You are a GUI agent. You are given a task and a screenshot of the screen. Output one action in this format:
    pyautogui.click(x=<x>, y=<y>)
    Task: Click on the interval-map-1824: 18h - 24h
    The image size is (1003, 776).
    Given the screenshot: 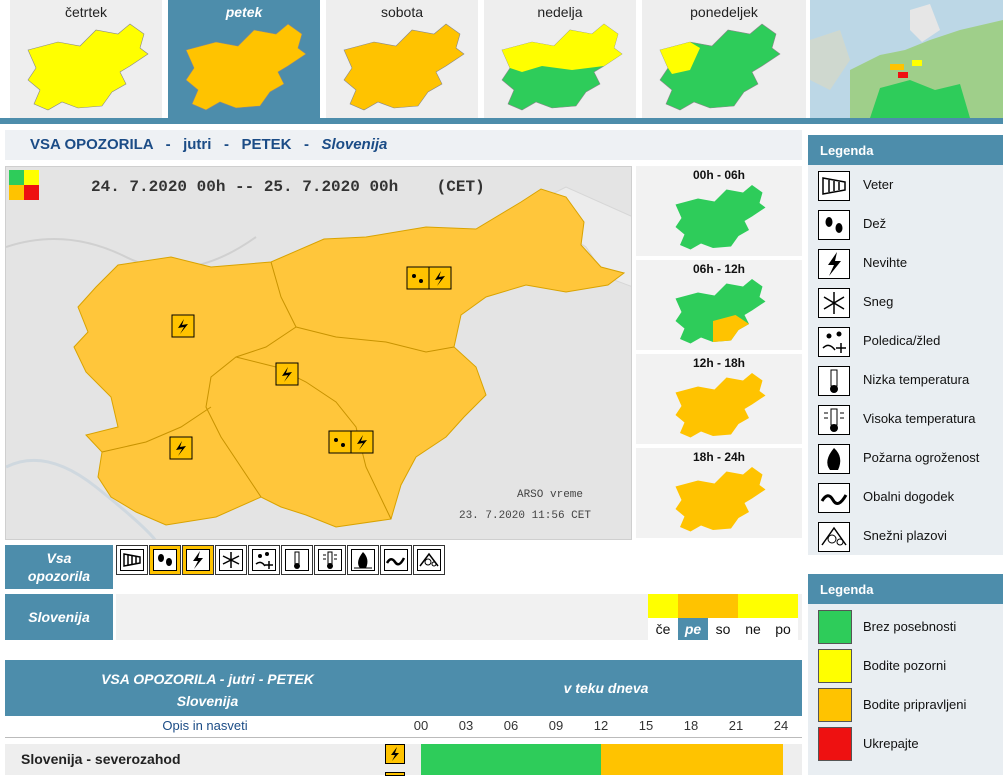 What is the action you would take?
    pyautogui.click(x=719, y=494)
    